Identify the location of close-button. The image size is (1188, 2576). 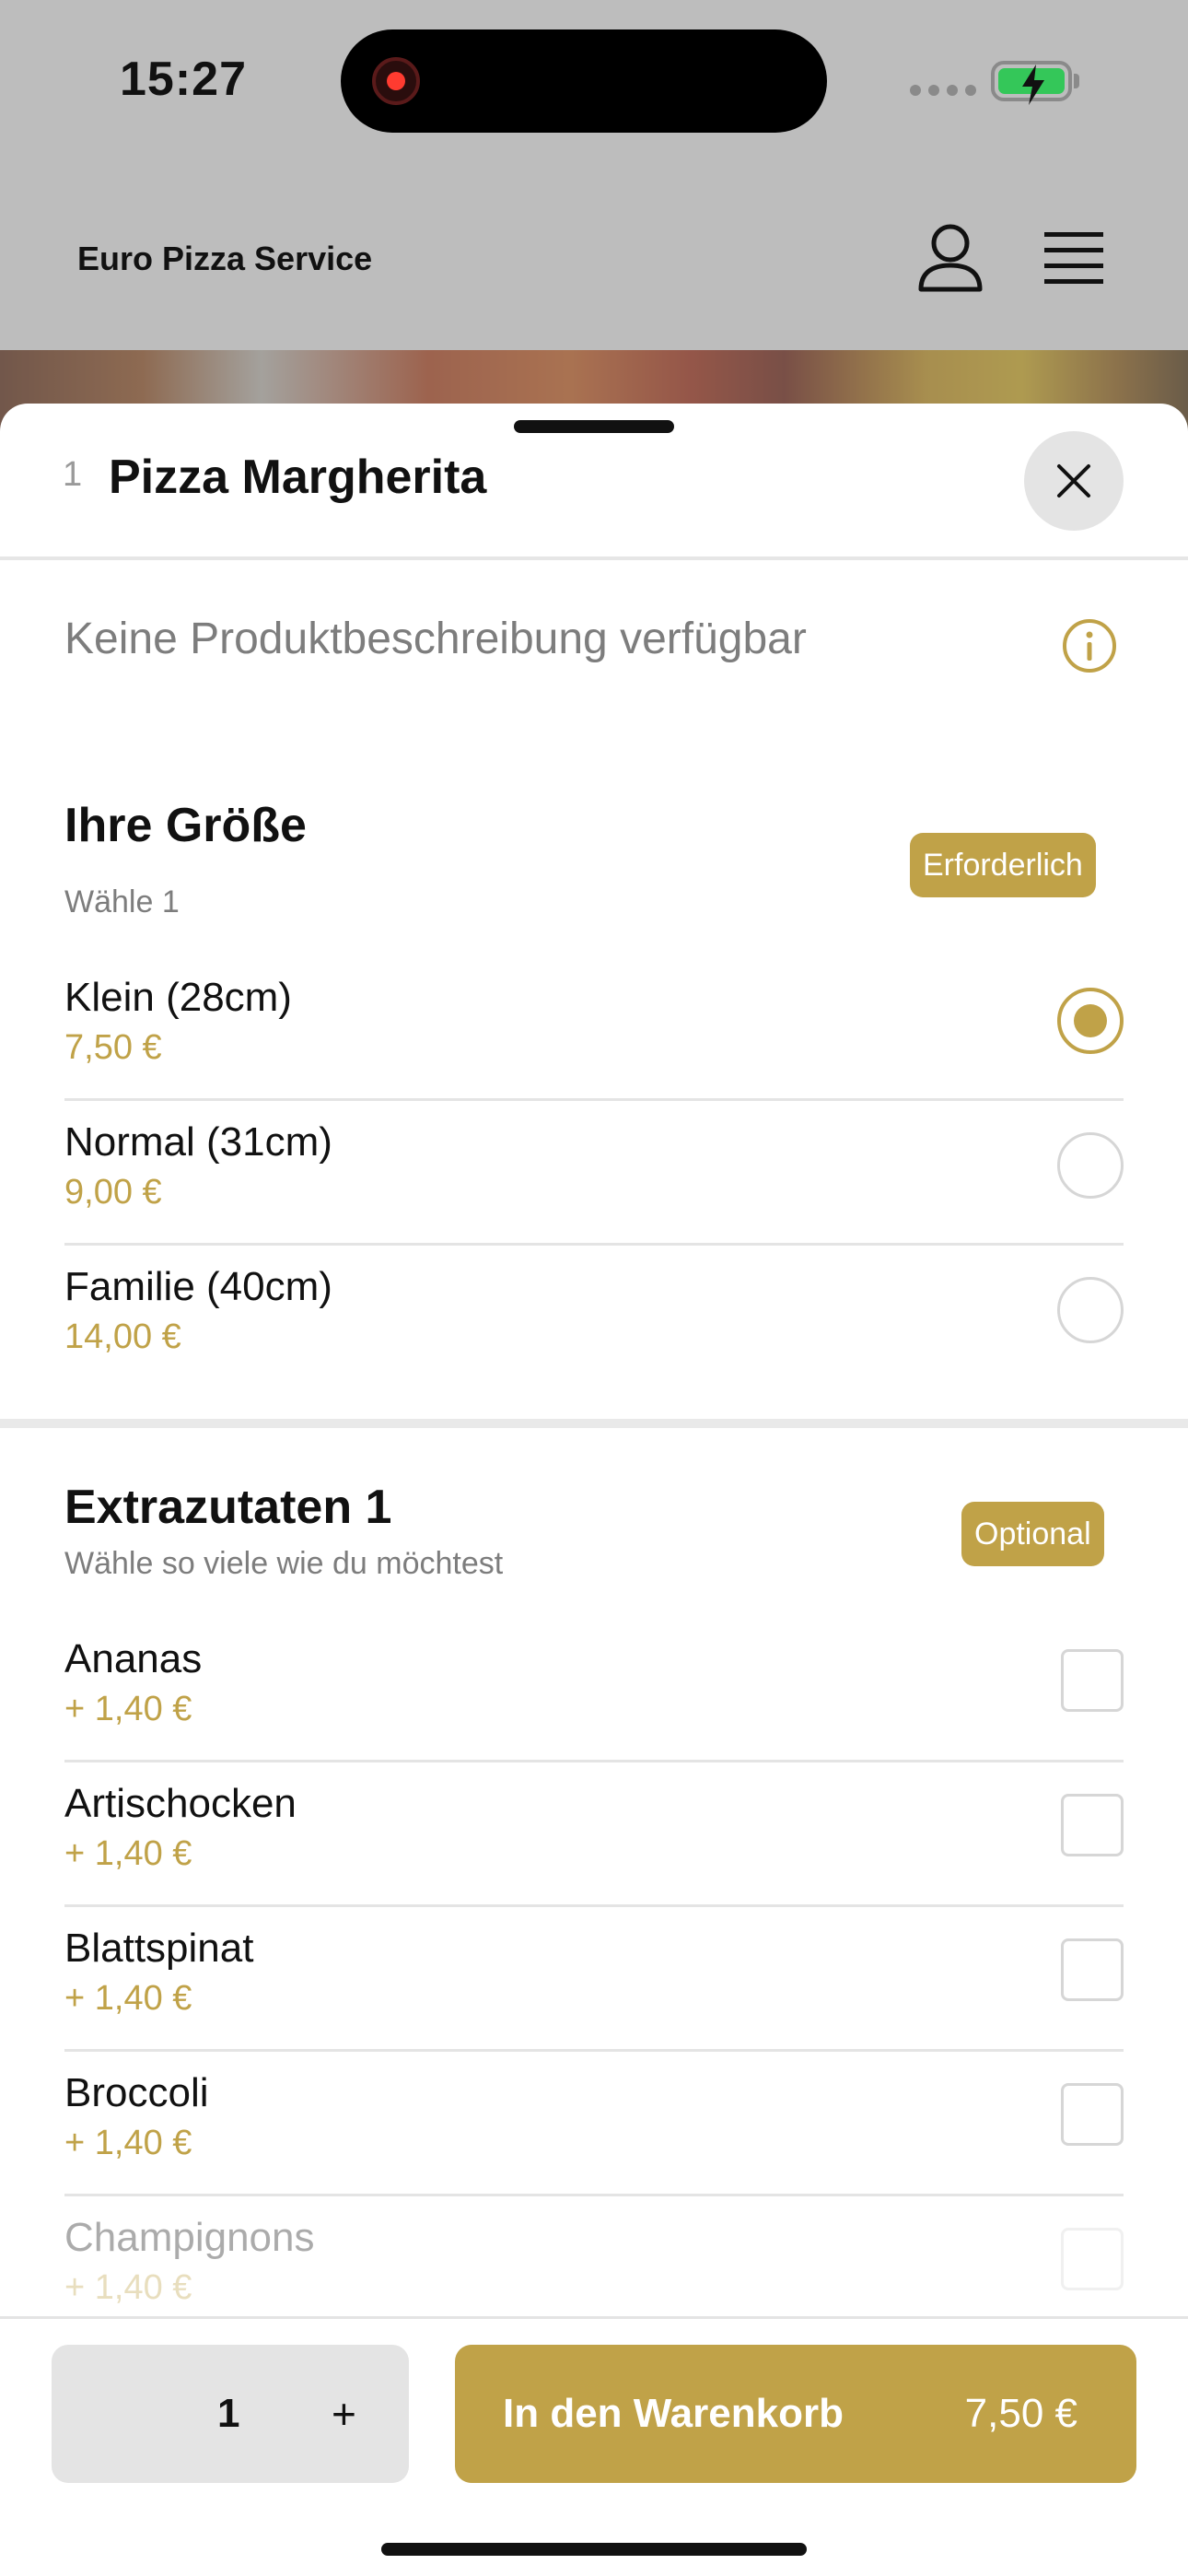
(1074, 481).